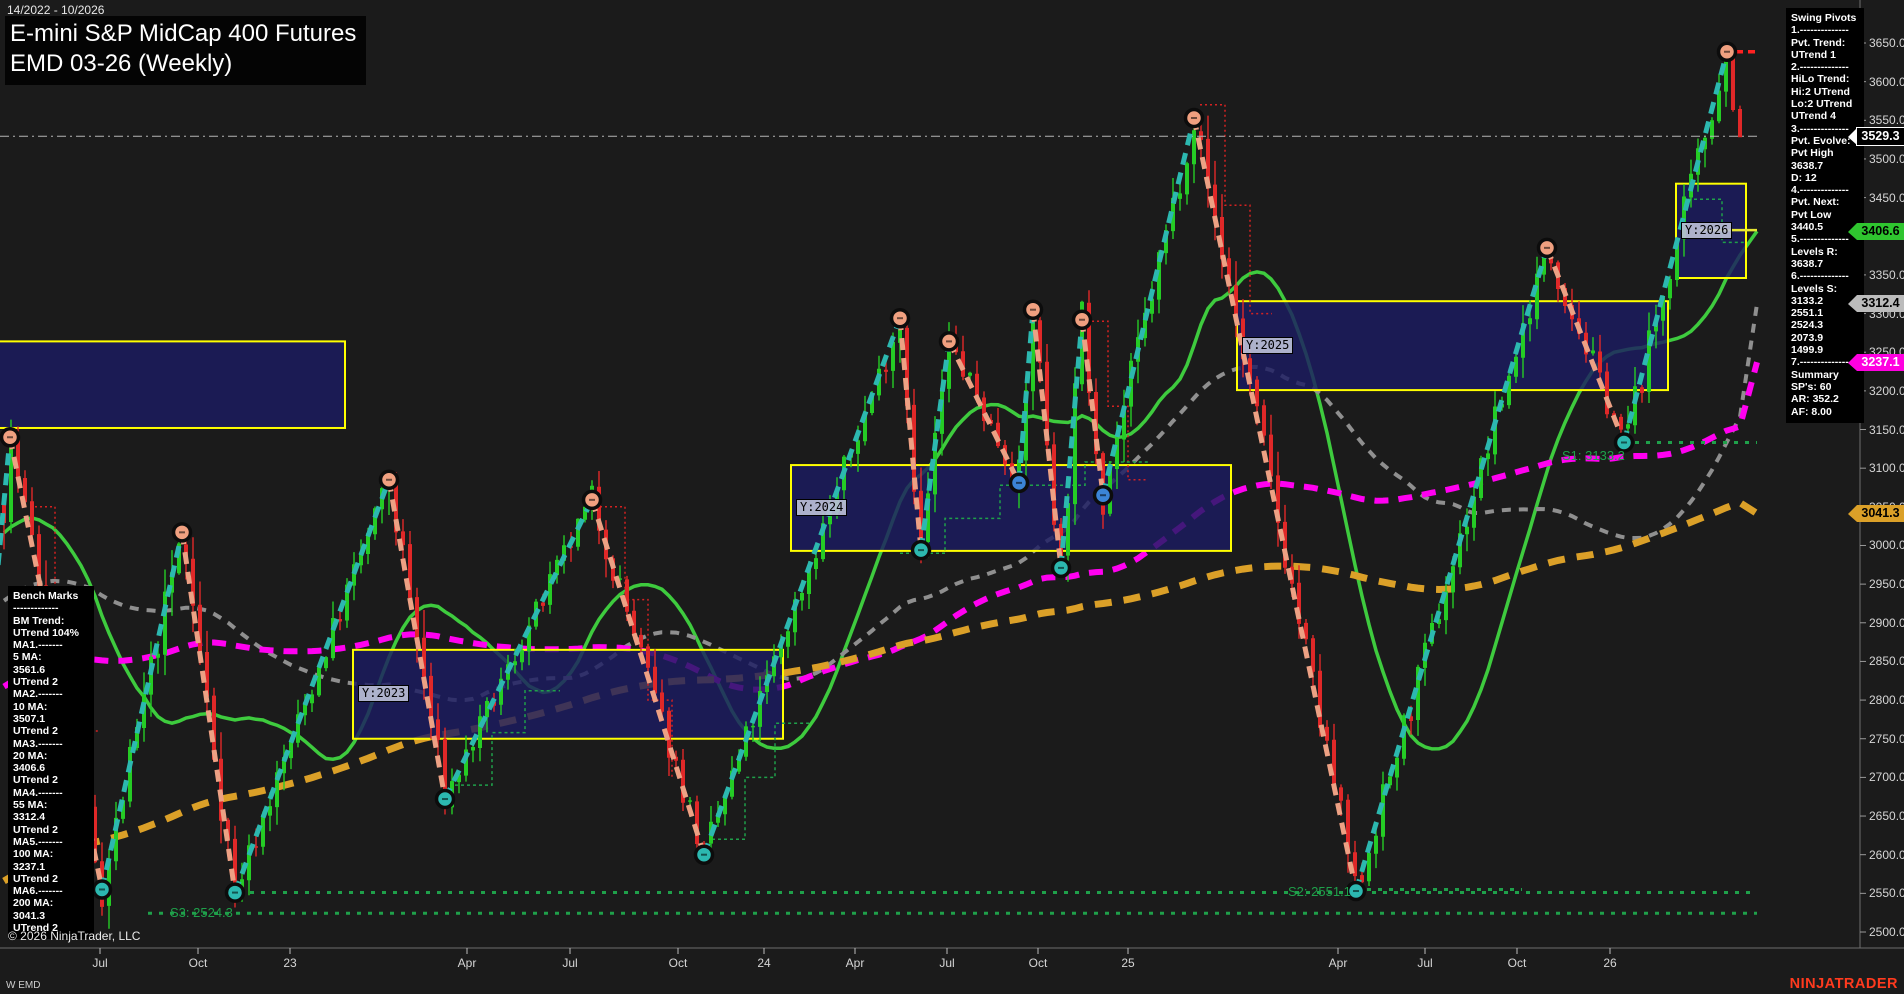 The width and height of the screenshot is (1904, 994). What do you see at coordinates (1815, 399) in the screenshot?
I see `swing-pivots-line: AR: 352.2` at bounding box center [1815, 399].